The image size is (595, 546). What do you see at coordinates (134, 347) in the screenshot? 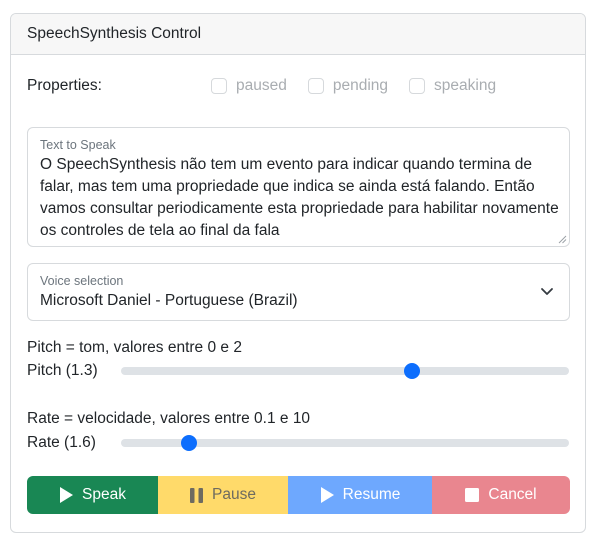
I see `pitch-title: Pitch = tom, valores entre 0 e 2` at bounding box center [134, 347].